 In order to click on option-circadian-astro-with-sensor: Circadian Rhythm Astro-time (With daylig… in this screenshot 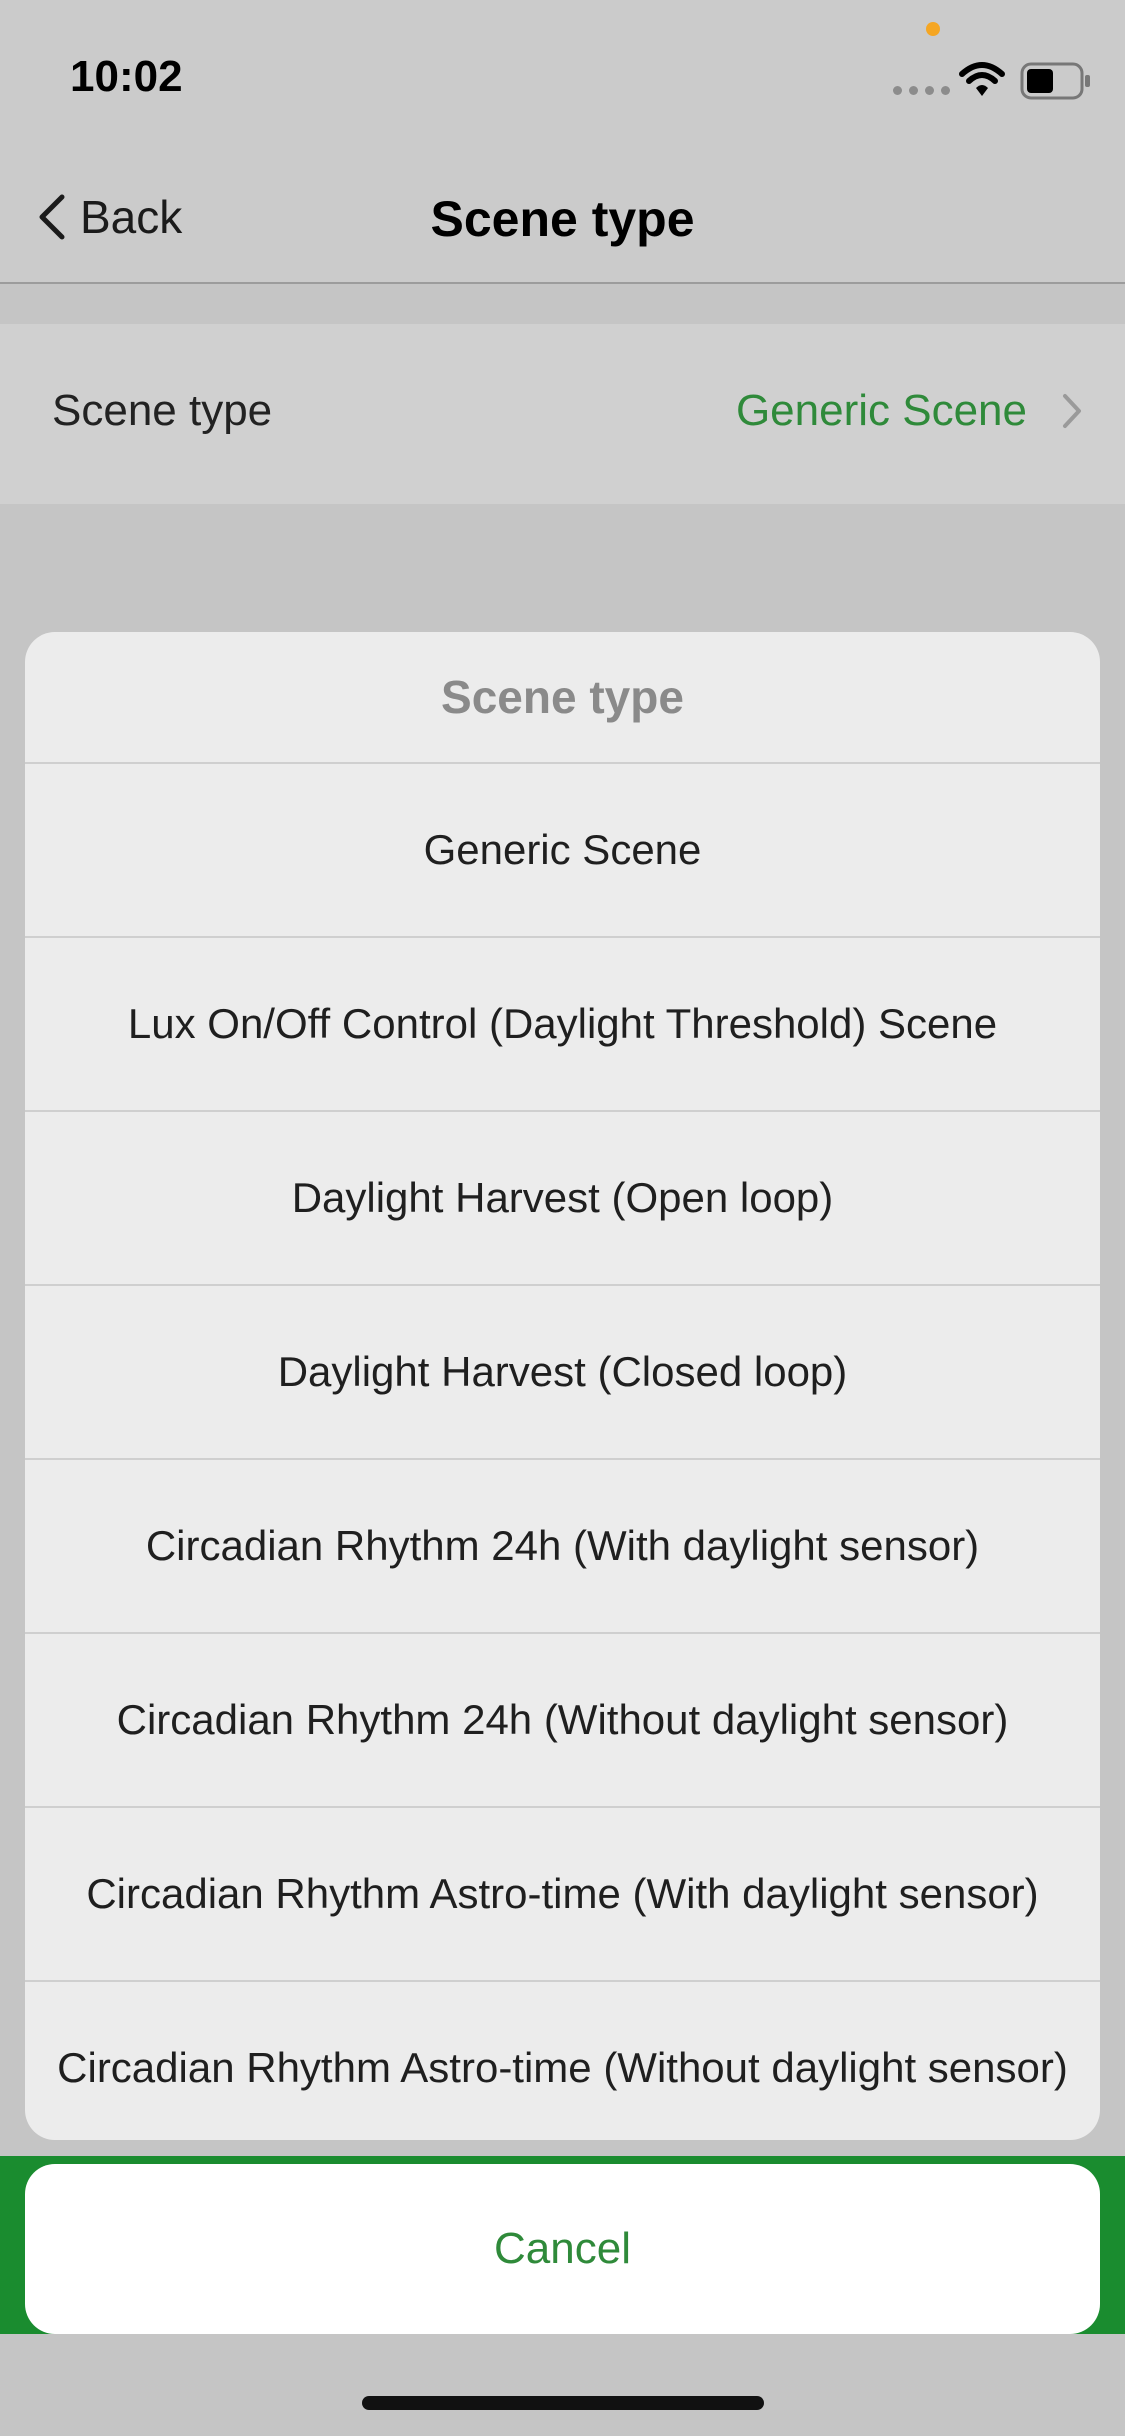, I will do `click(562, 1895)`.